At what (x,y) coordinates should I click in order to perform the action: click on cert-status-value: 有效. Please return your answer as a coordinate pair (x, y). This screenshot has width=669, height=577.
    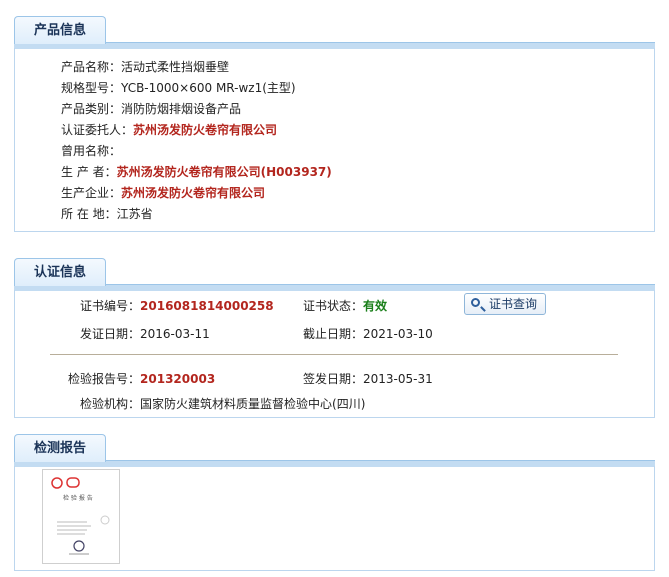
    Looking at the image, I should click on (375, 306).